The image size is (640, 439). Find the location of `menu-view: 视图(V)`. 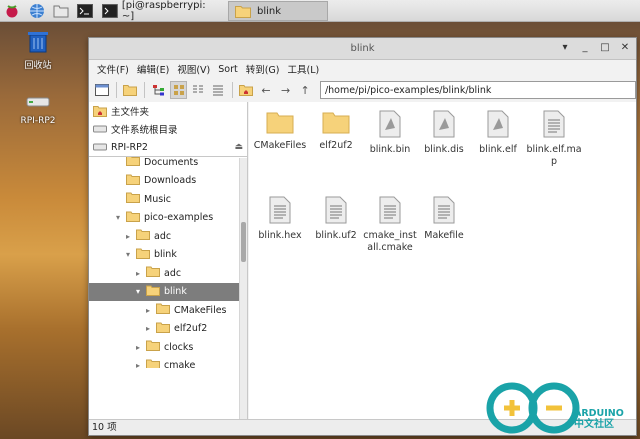

menu-view: 视图(V) is located at coordinates (193, 69).